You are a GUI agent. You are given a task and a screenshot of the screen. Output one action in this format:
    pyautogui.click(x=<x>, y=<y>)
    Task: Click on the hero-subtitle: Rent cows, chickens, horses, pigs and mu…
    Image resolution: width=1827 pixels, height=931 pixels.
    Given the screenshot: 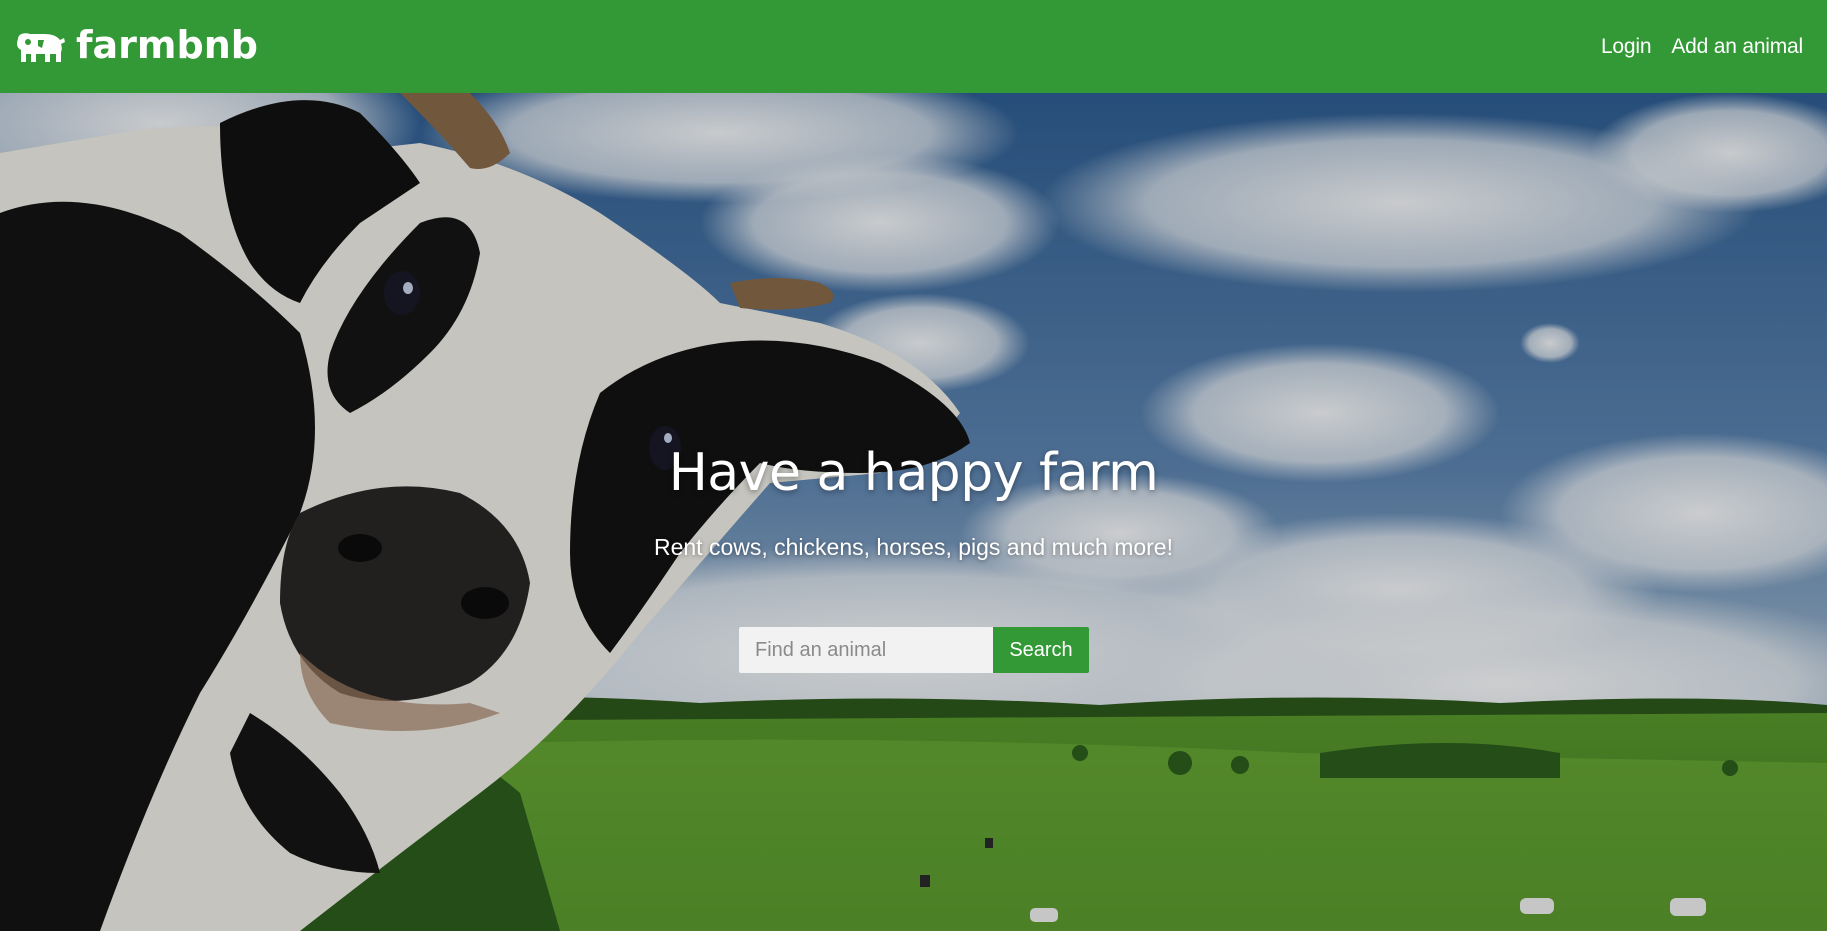 What is the action you would take?
    pyautogui.click(x=913, y=547)
    